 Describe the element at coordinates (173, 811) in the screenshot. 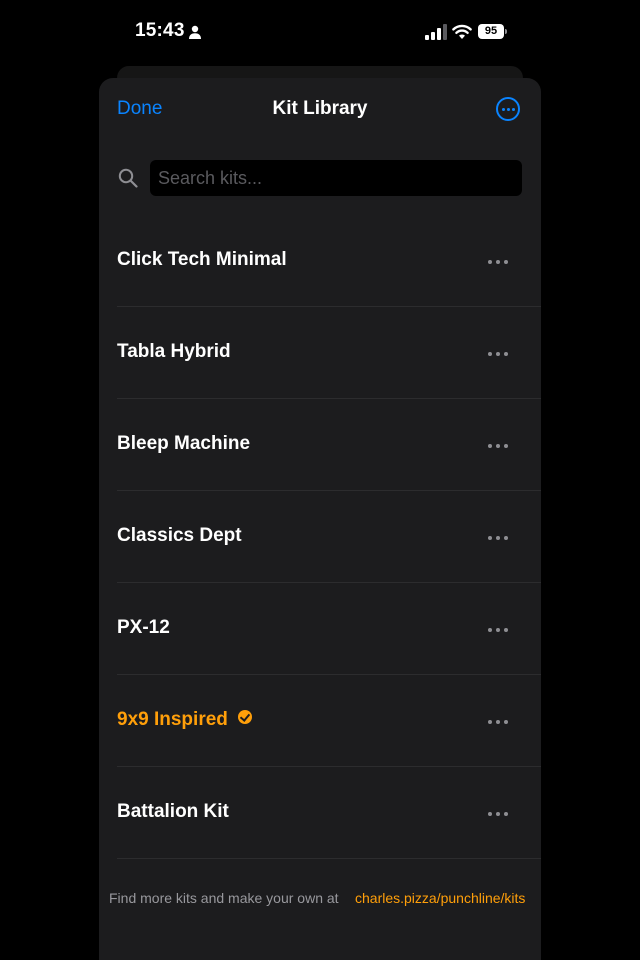

I see `kit-name: Battalion Kit` at that location.